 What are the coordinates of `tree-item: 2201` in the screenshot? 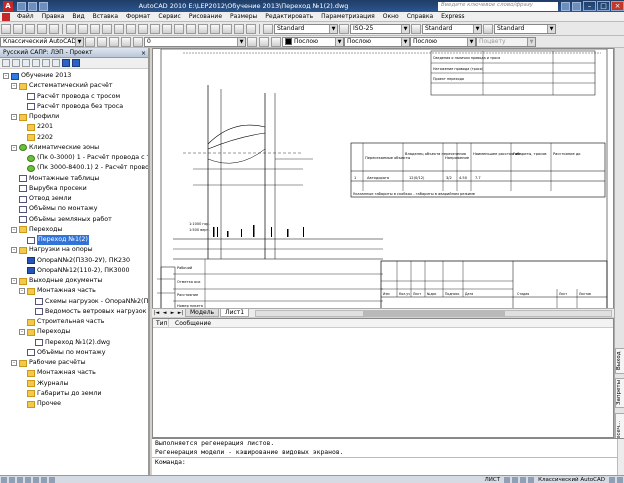 It's located at (74, 127).